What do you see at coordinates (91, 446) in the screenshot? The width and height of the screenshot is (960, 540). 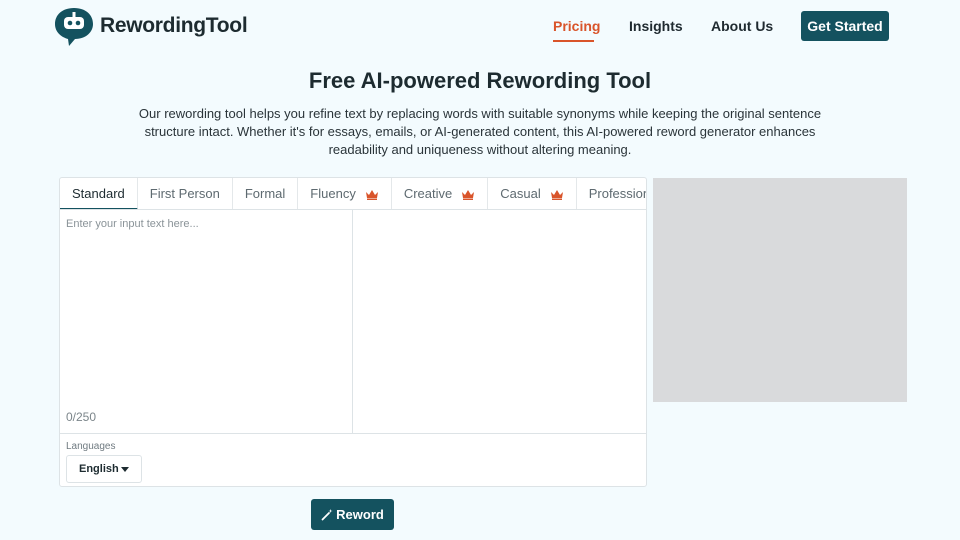 I see `languages-label: Languages` at bounding box center [91, 446].